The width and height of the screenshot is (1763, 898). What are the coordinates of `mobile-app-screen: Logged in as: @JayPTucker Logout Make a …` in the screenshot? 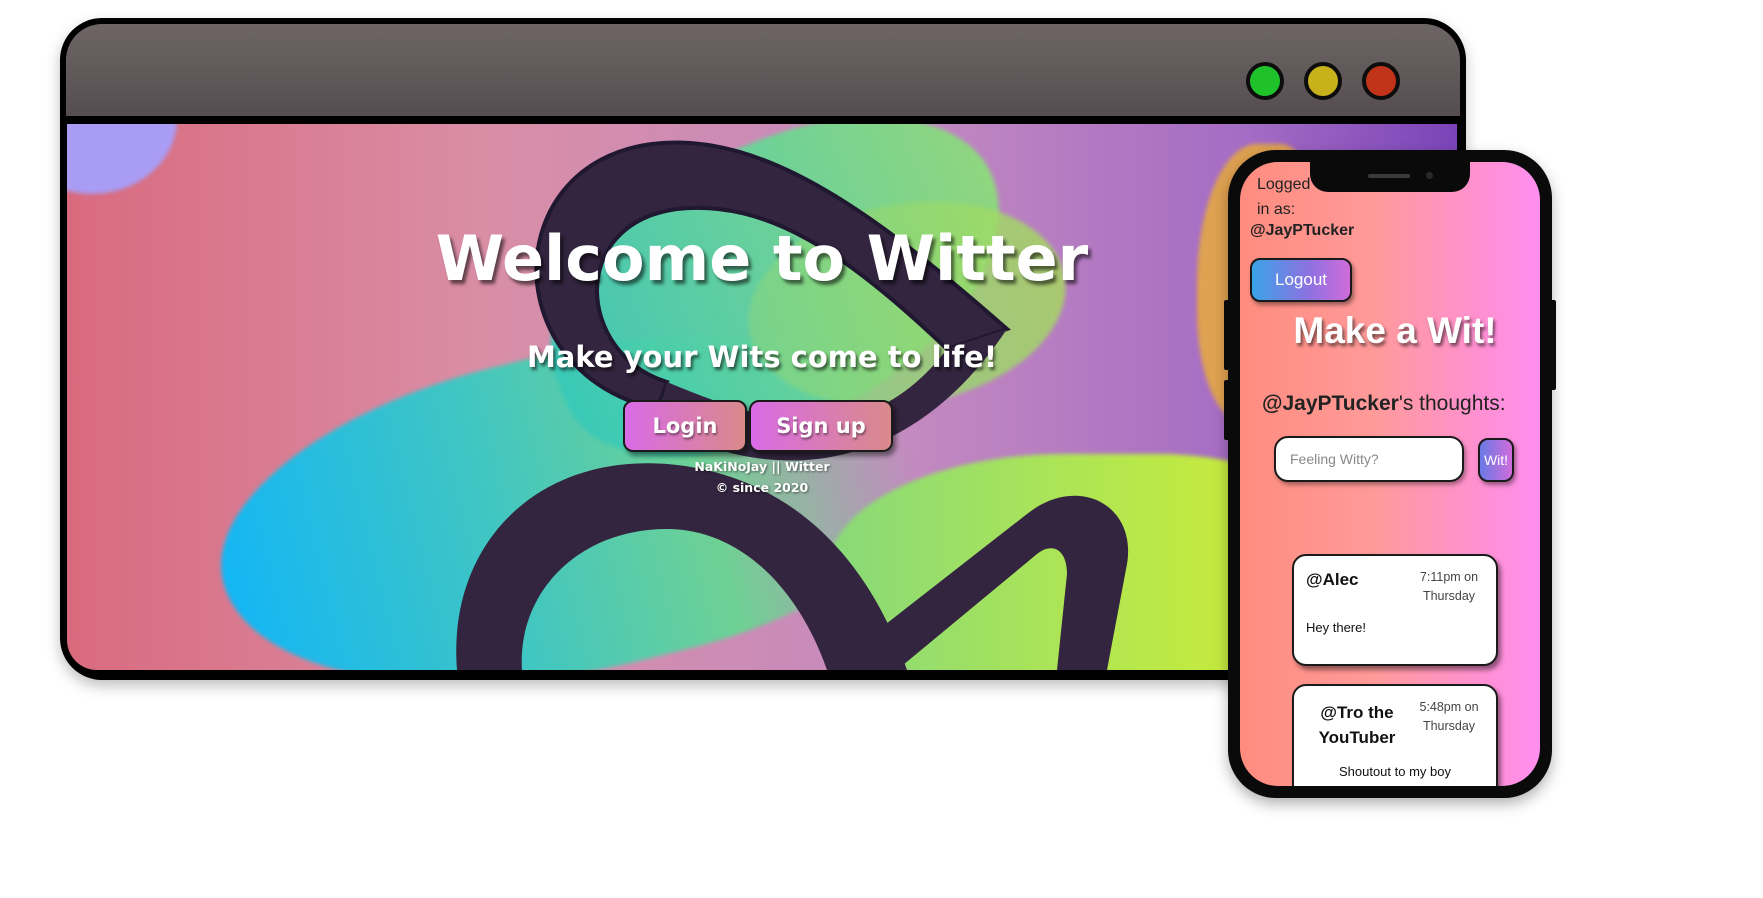 It's located at (1390, 474).